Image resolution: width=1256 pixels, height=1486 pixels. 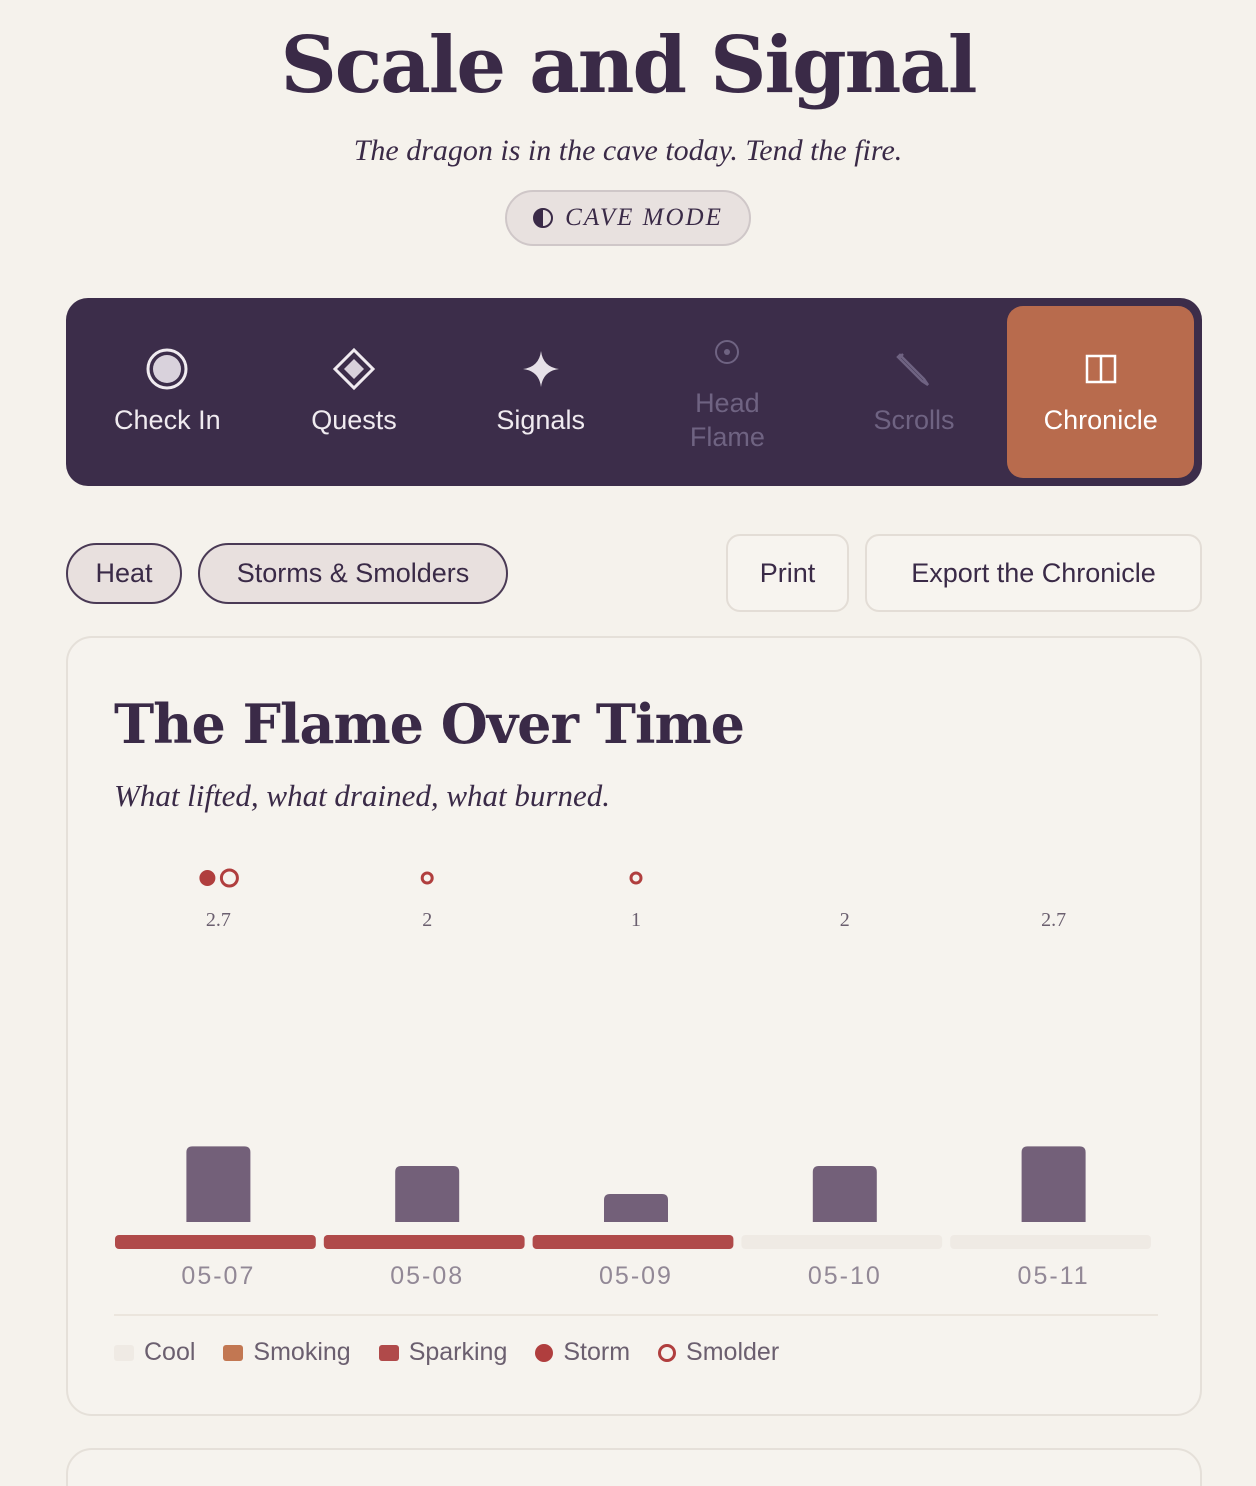 What do you see at coordinates (636, 1276) in the screenshot?
I see `date-label: 05-09` at bounding box center [636, 1276].